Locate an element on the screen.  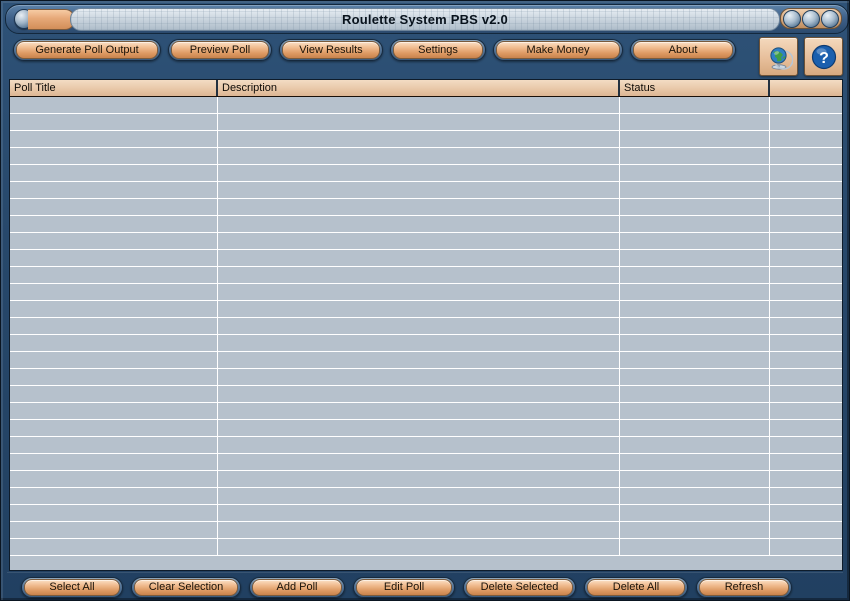
generate-poll-output-button: Generate Poll Output is located at coordinates (87, 50).